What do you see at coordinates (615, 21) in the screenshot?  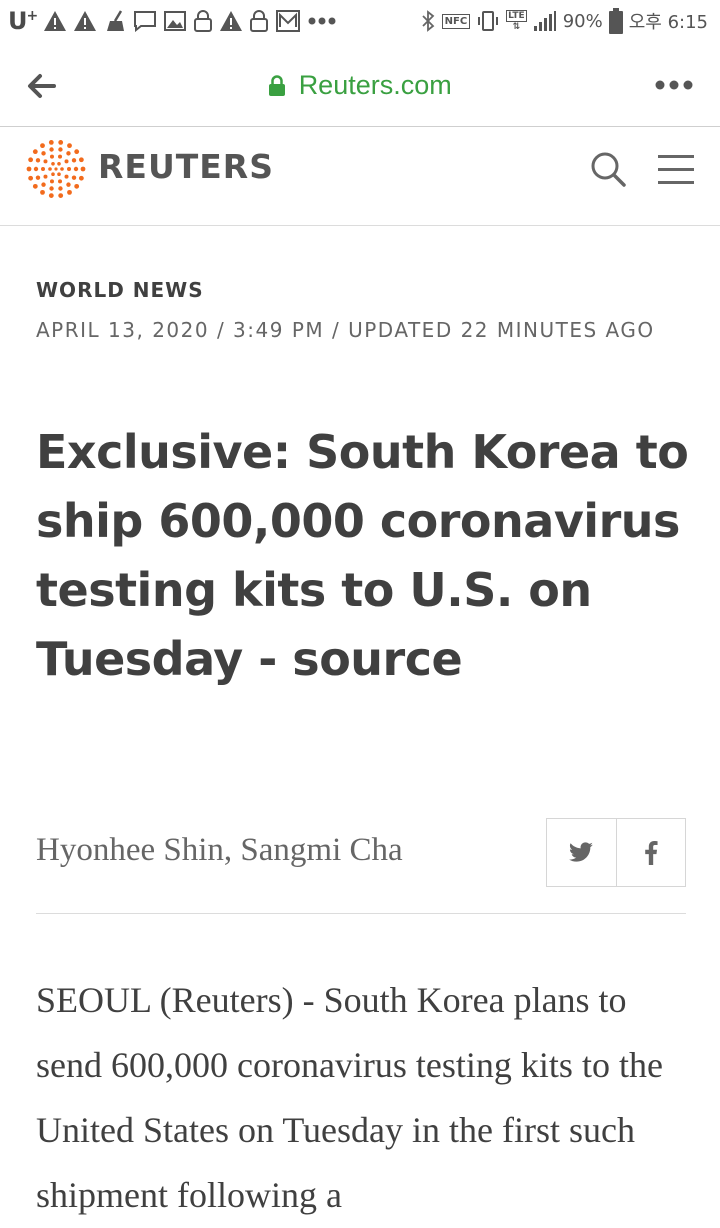 I see `battery-icon` at bounding box center [615, 21].